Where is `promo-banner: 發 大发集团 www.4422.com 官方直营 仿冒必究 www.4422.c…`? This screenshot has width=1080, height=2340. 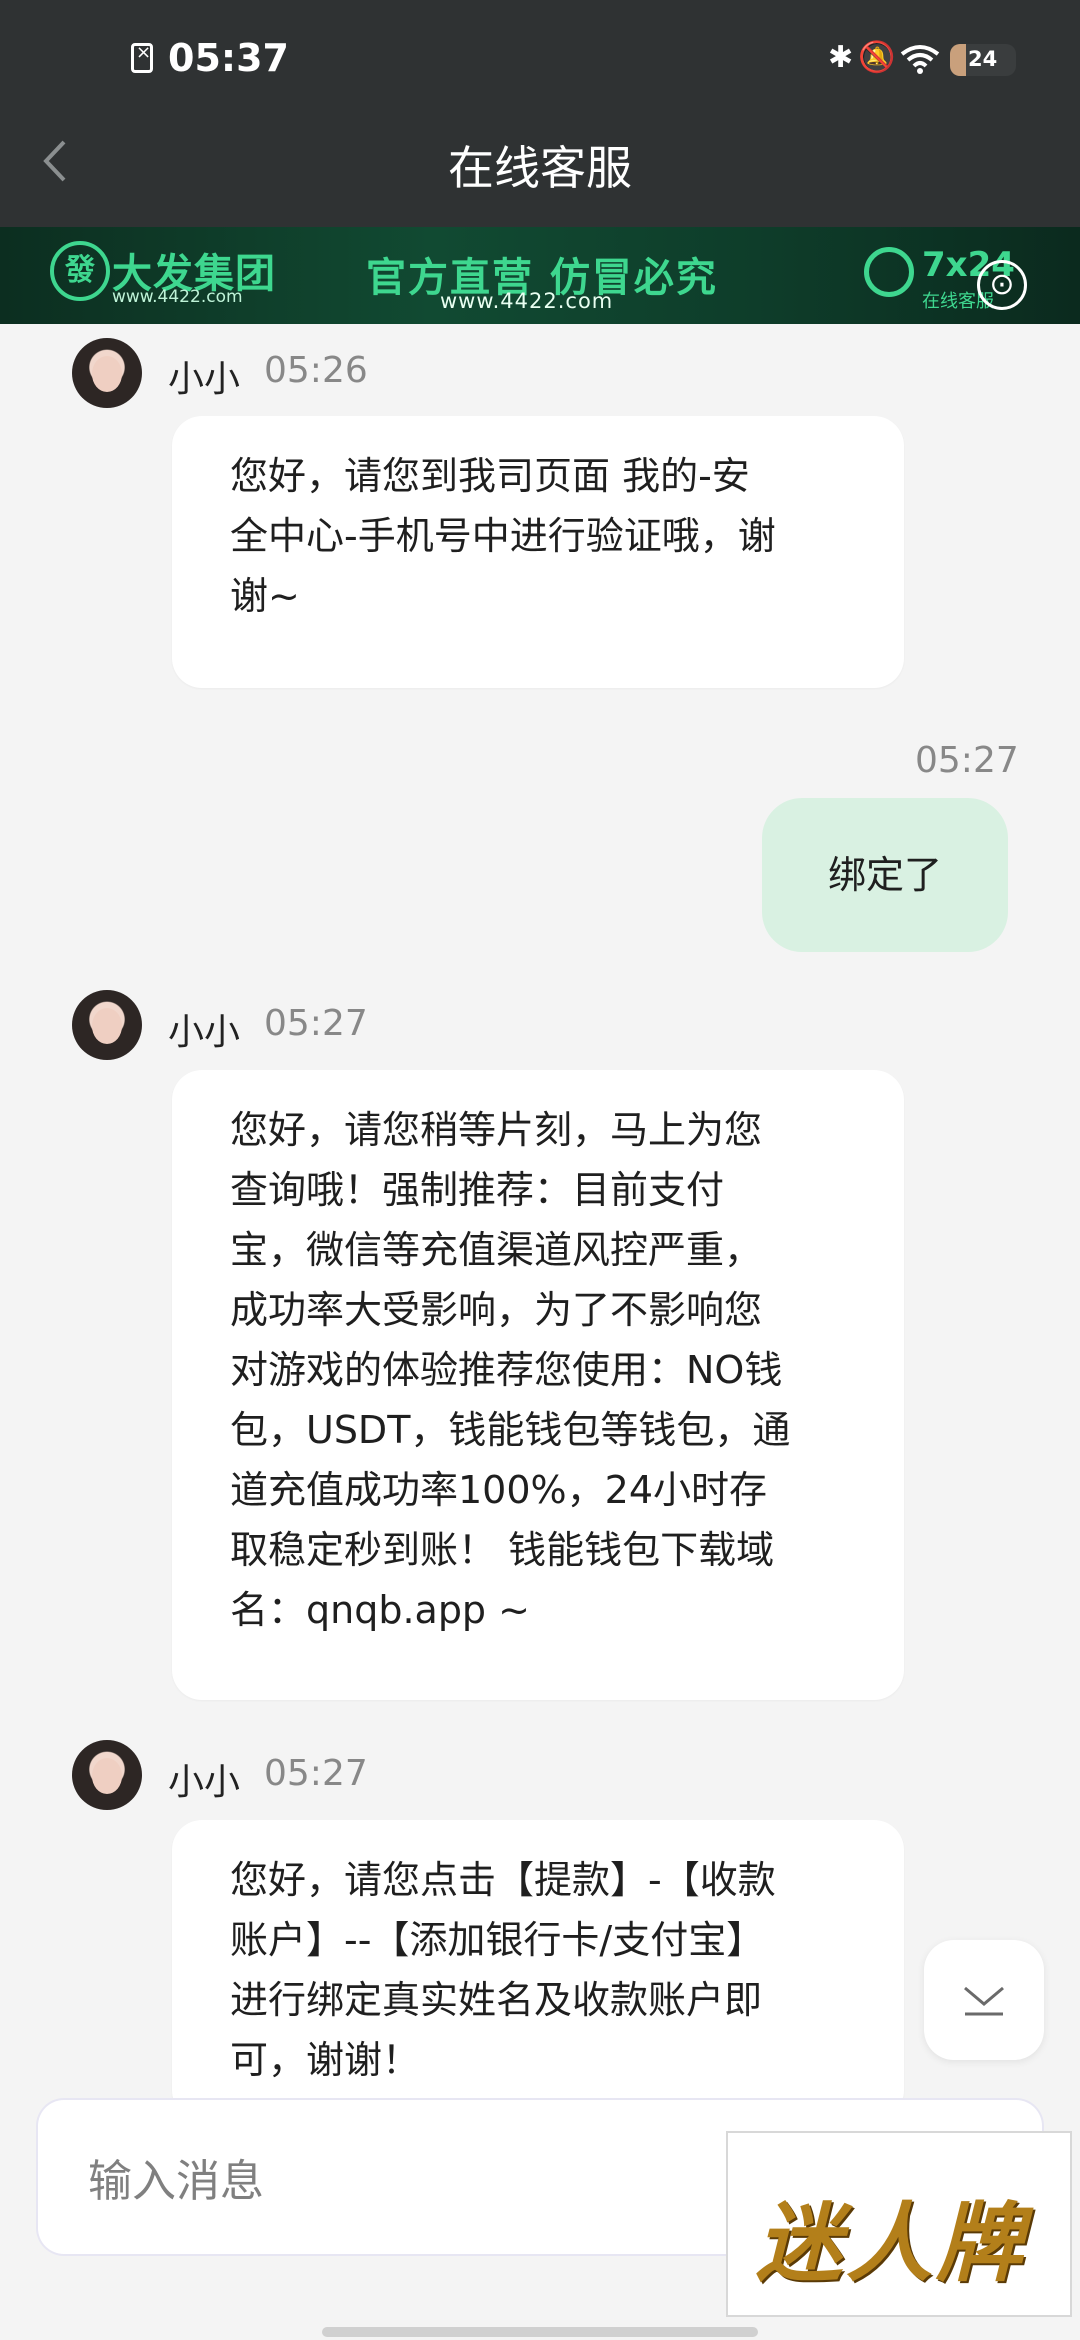
promo-banner: 發 大发集团 www.4422.com 官方直营 仿冒必究 www.4422.c… is located at coordinates (540, 275).